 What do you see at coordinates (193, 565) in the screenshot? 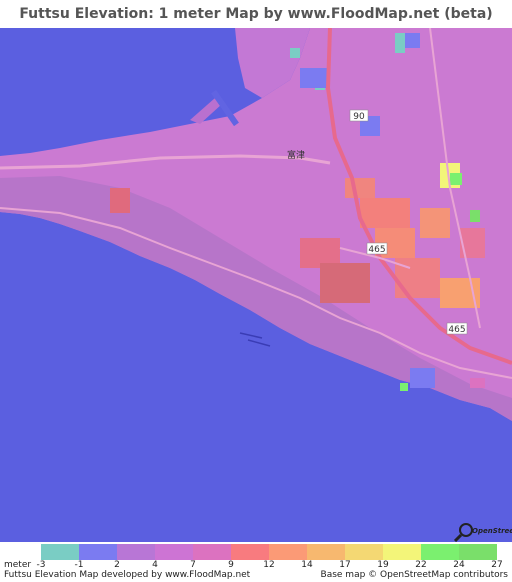
I see `legend-tick-label: 7` at bounding box center [193, 565].